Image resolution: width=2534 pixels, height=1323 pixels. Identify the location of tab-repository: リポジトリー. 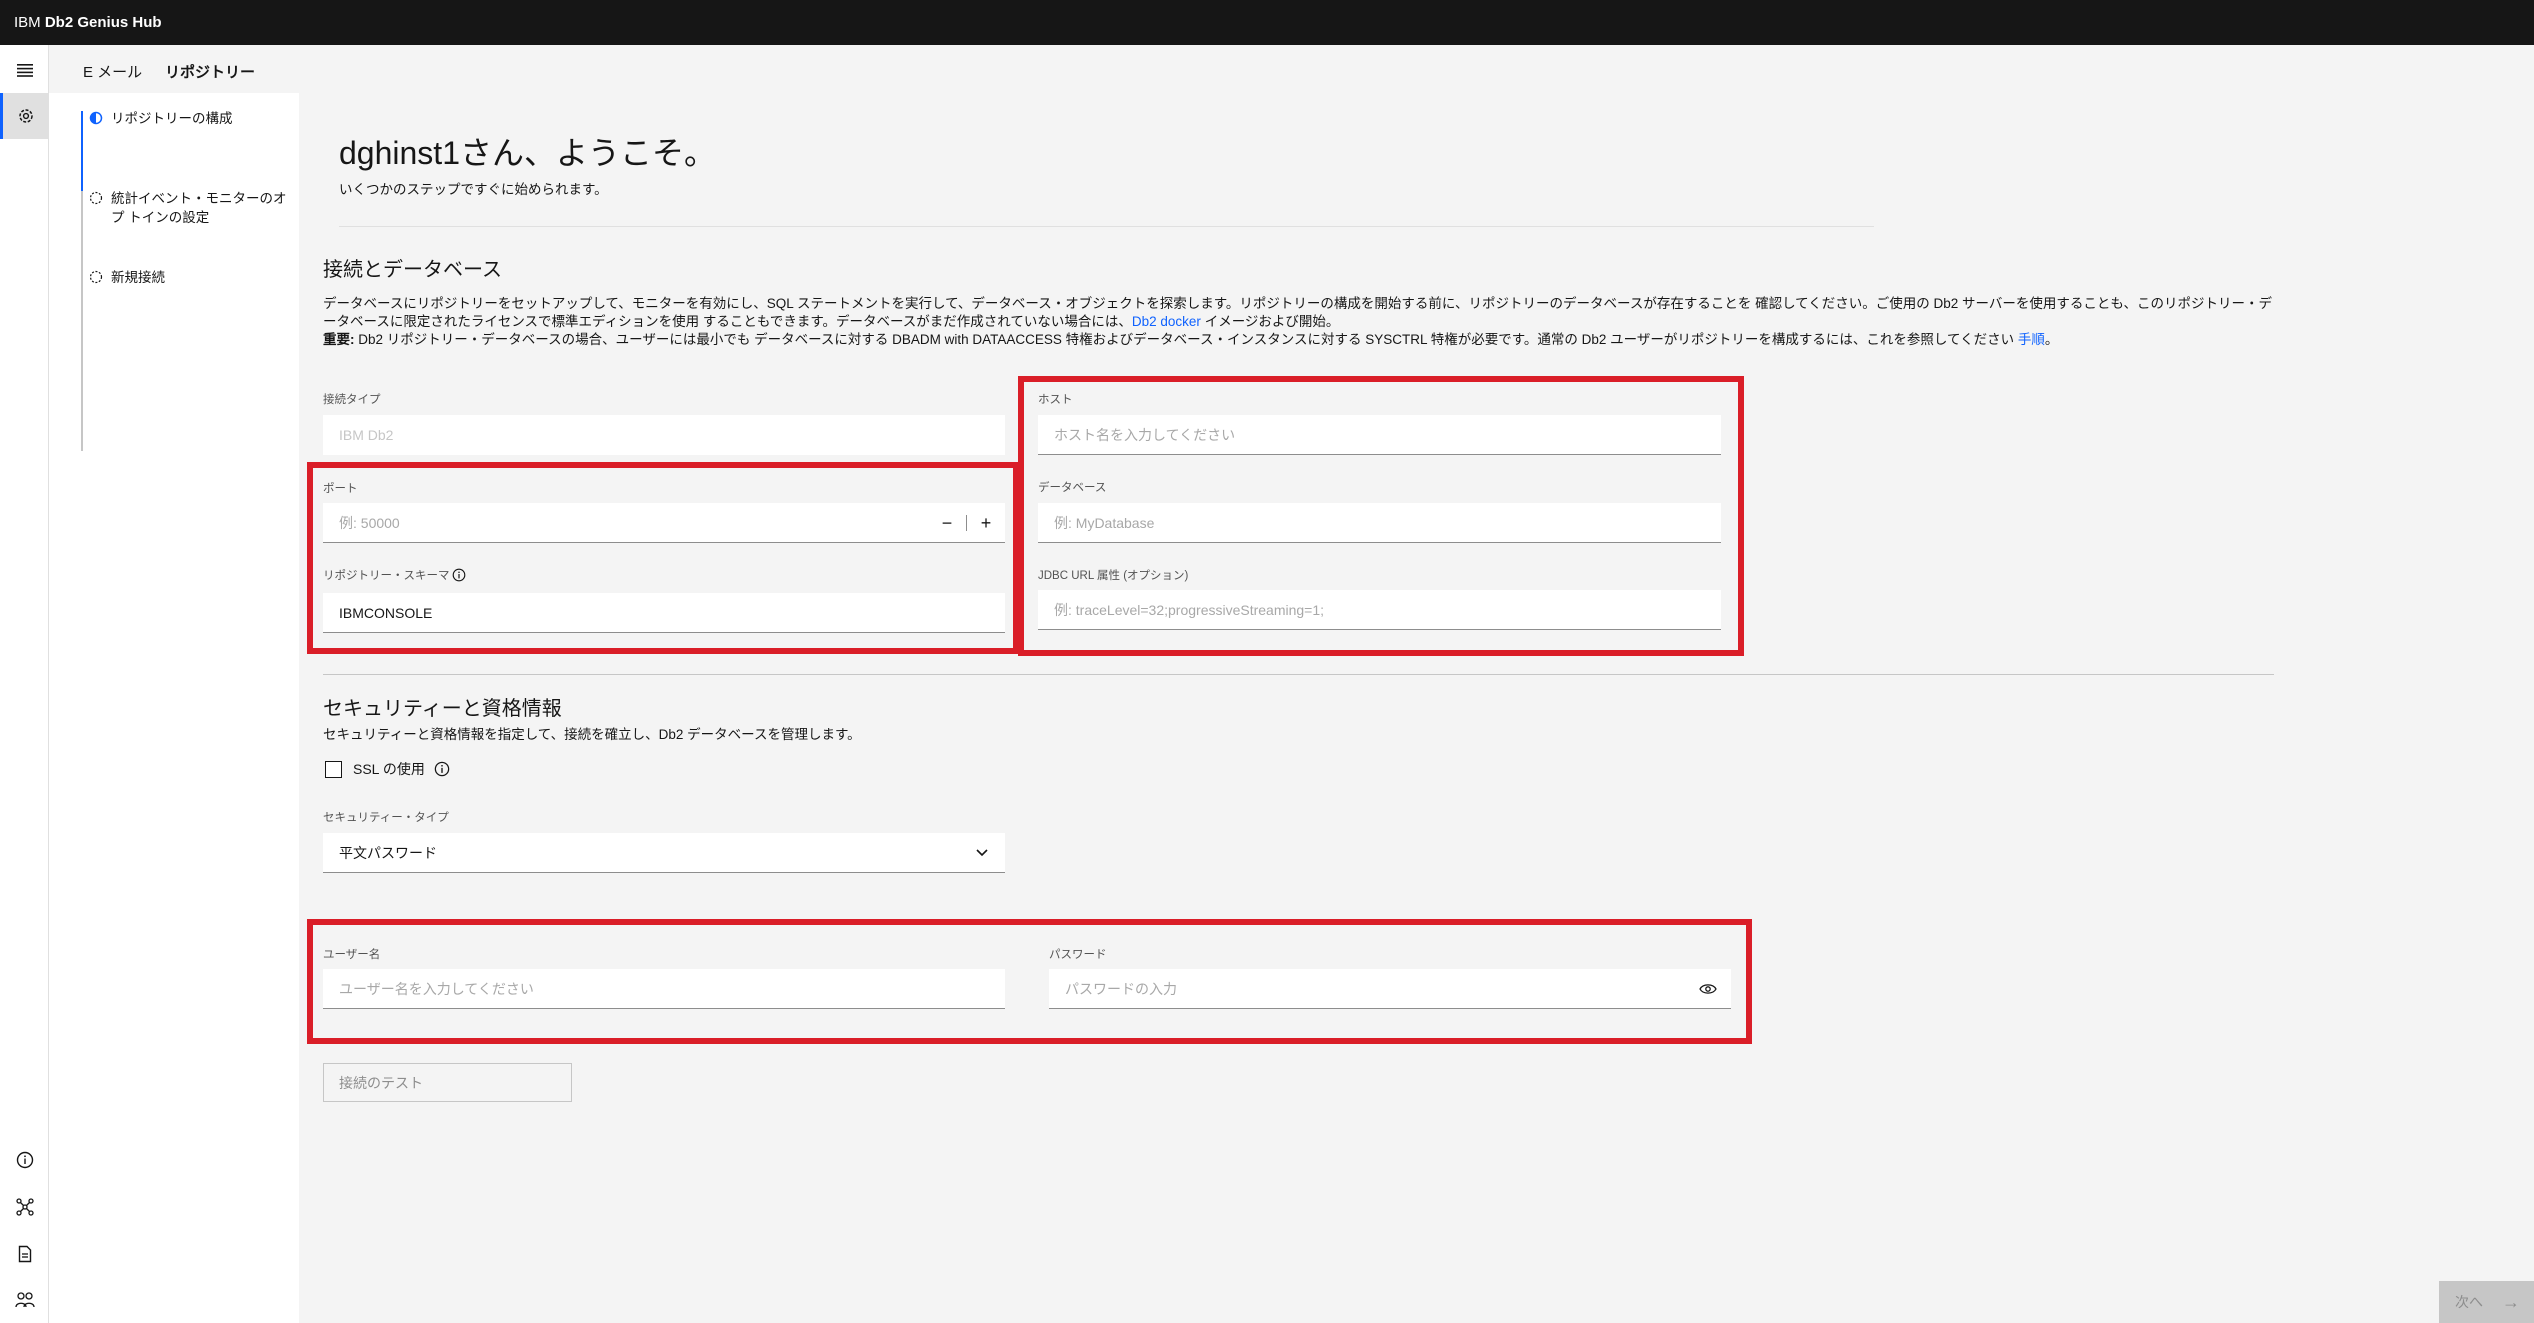
(210, 71).